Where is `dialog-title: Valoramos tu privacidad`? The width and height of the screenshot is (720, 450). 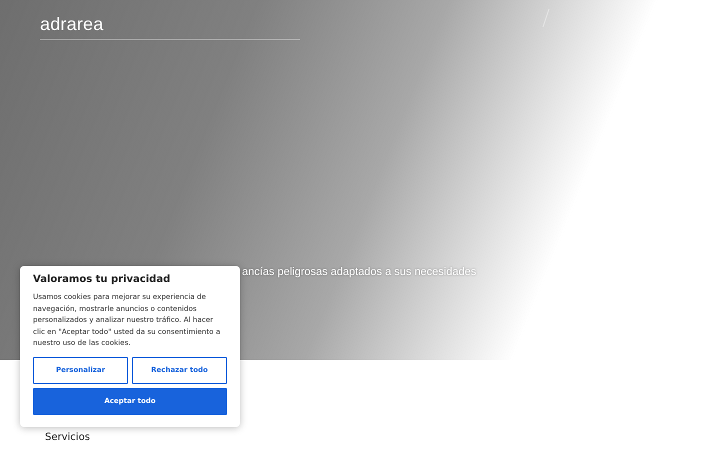 dialog-title: Valoramos tu privacidad is located at coordinates (102, 279).